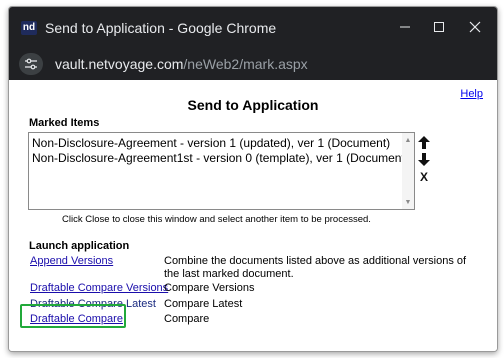  I want to click on list-scrollbar: ▲ ▼, so click(408, 171).